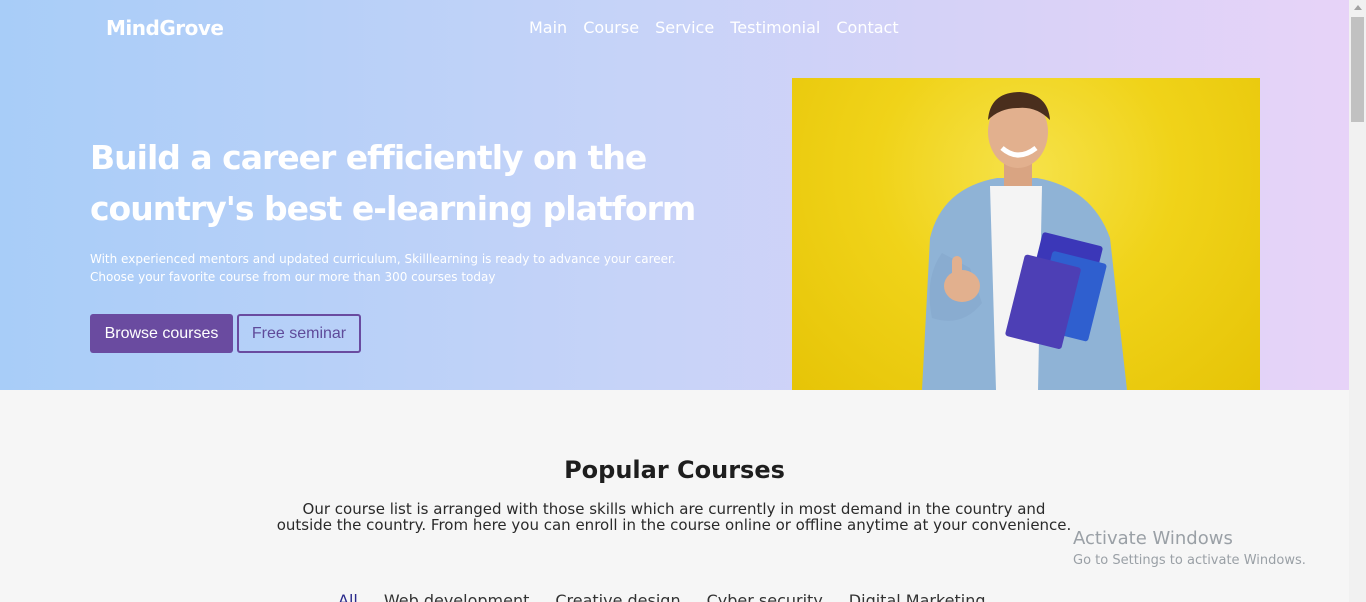 This screenshot has width=1366, height=602. Describe the element at coordinates (917, 596) in the screenshot. I see `filter-tab-digital-marketing: Digital Marketing` at that location.